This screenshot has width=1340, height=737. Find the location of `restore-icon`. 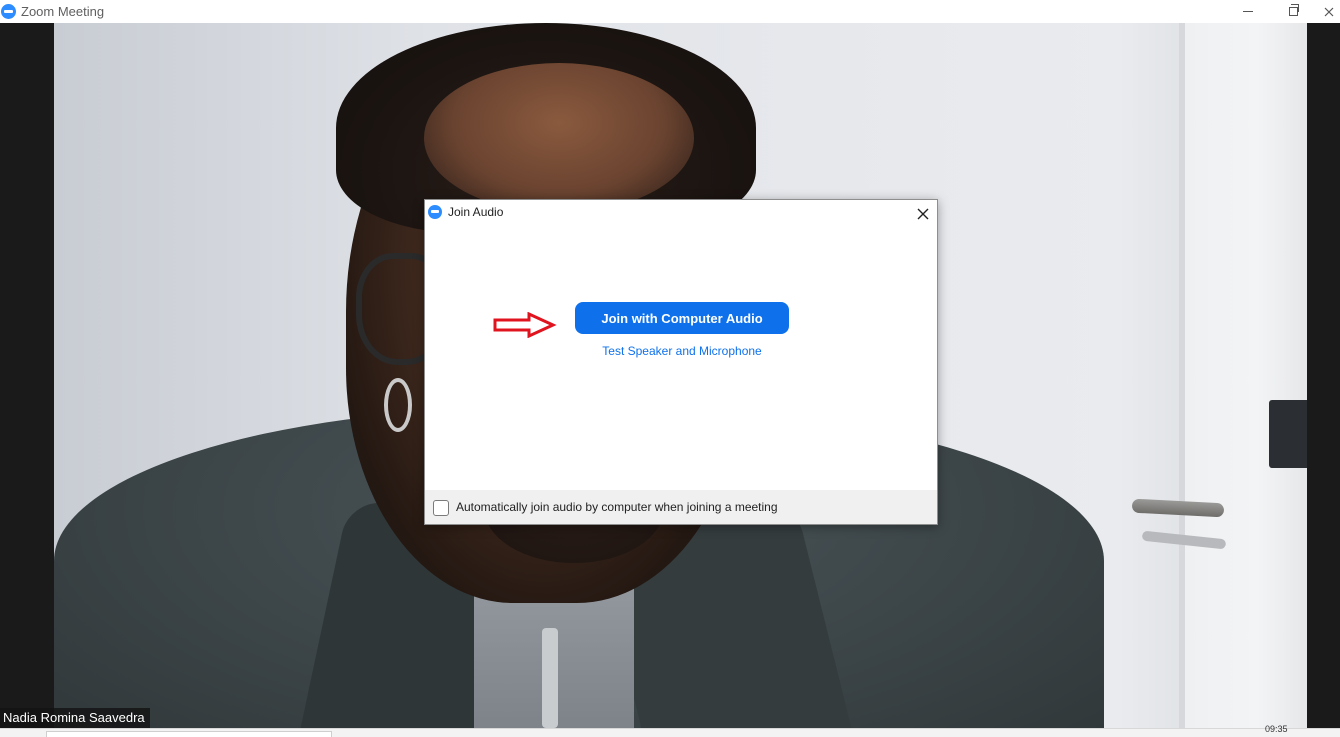

restore-icon is located at coordinates (1293, 10).